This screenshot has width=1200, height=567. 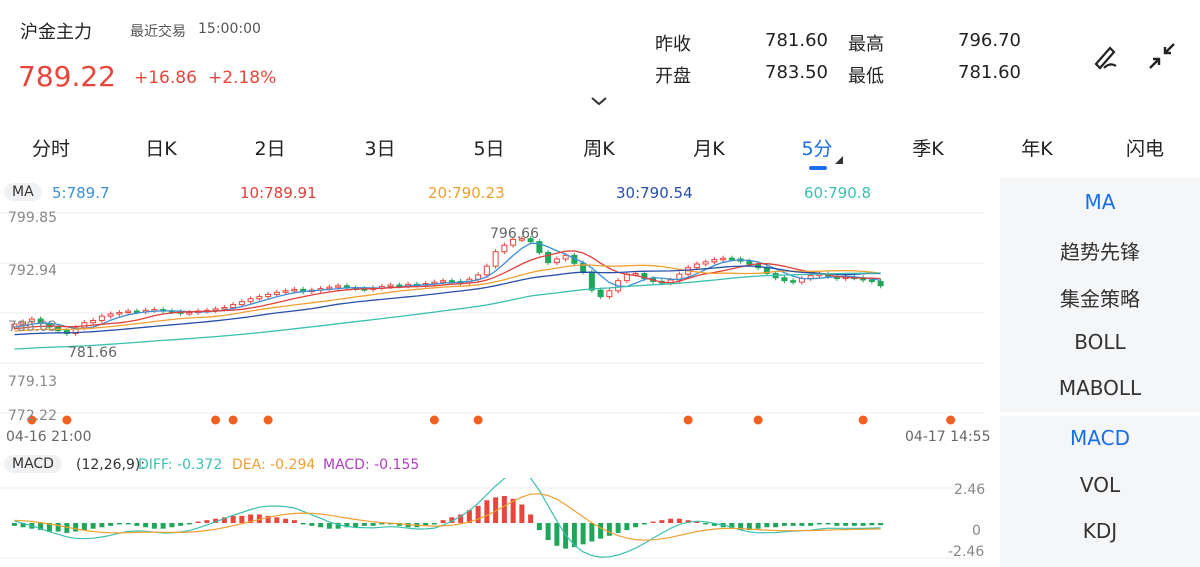 I want to click on indicator-ma: MA, so click(x=1100, y=202).